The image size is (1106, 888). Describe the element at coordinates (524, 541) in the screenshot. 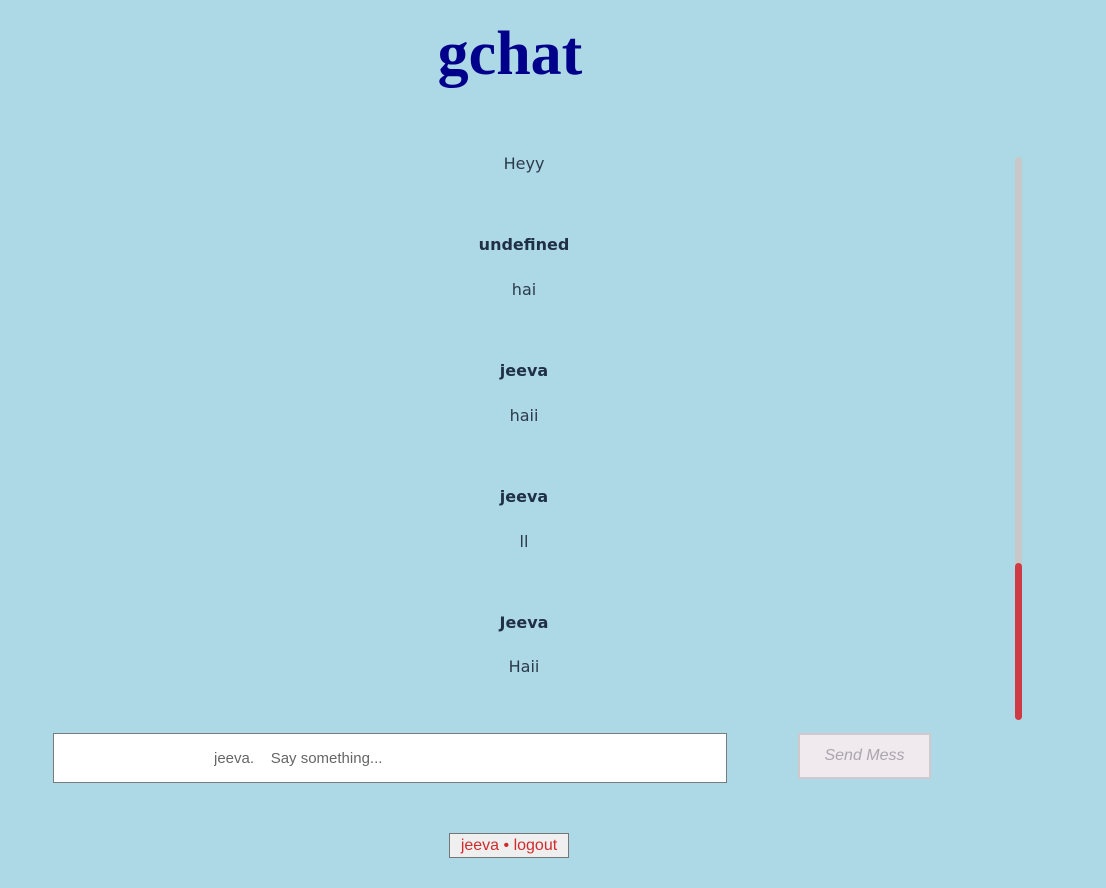

I see `message-text: ll` at that location.